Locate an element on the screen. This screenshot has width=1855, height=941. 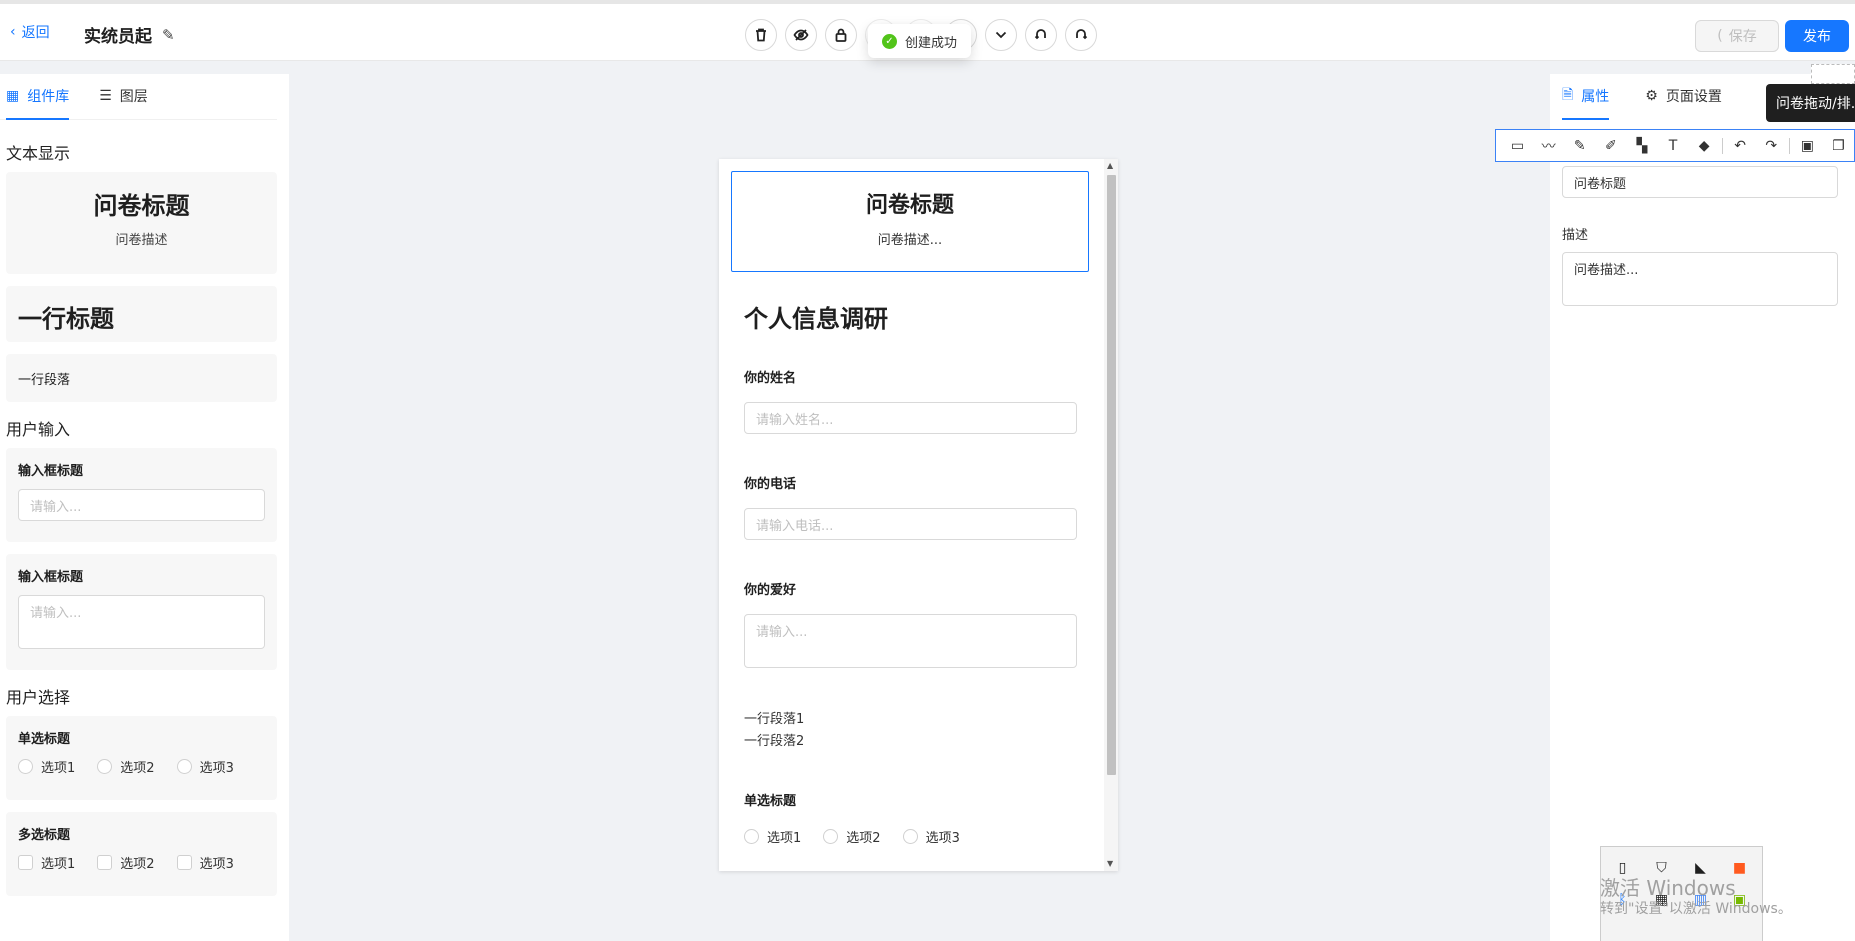
line-tool-icon: 〰 is located at coordinates (1548, 145).